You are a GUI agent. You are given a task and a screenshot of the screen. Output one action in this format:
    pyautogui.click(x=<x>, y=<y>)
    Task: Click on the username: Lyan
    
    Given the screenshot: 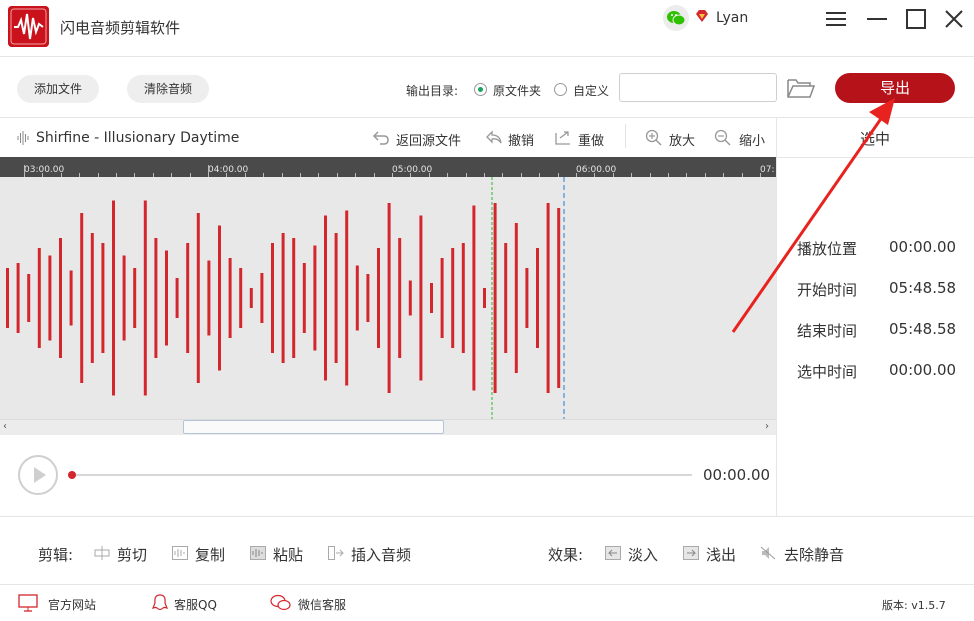 What is the action you would take?
    pyautogui.click(x=732, y=18)
    